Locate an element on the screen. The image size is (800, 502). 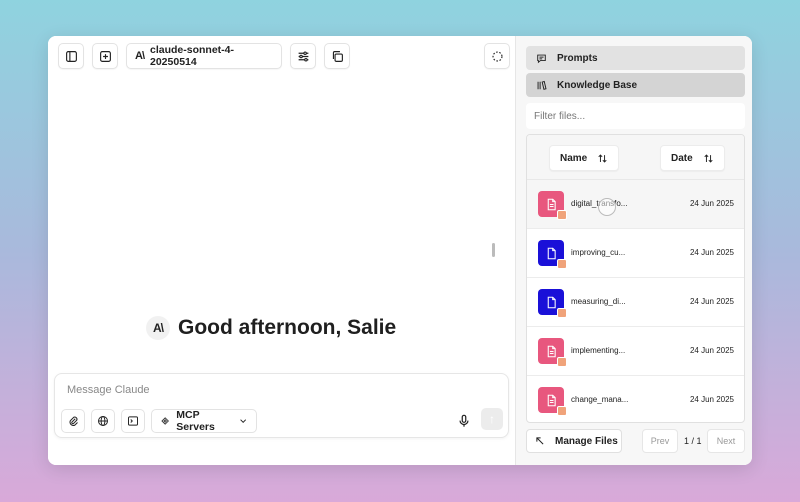
manage-files-label: Manage Files is located at coordinates (586, 441).